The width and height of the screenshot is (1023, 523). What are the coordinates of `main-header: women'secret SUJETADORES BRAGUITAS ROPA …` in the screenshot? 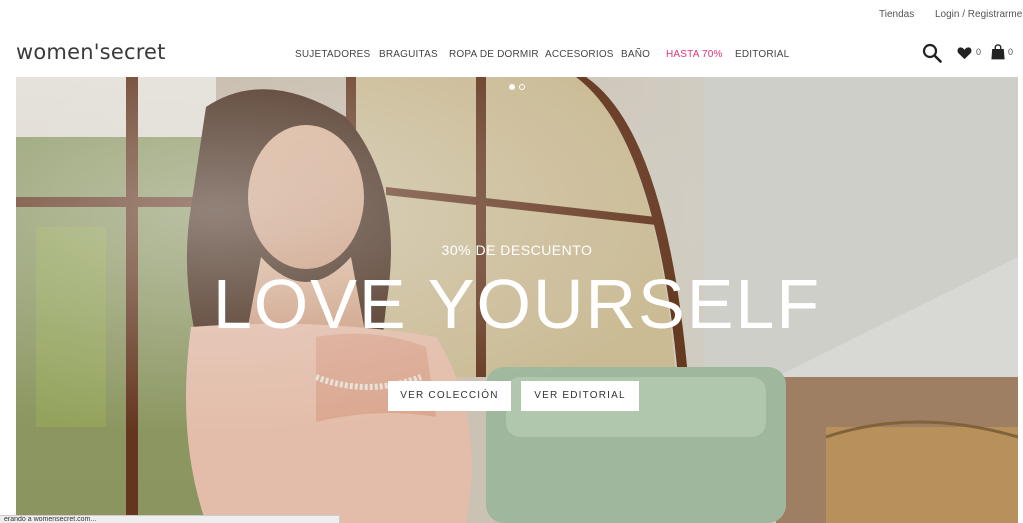 It's located at (511, 53).